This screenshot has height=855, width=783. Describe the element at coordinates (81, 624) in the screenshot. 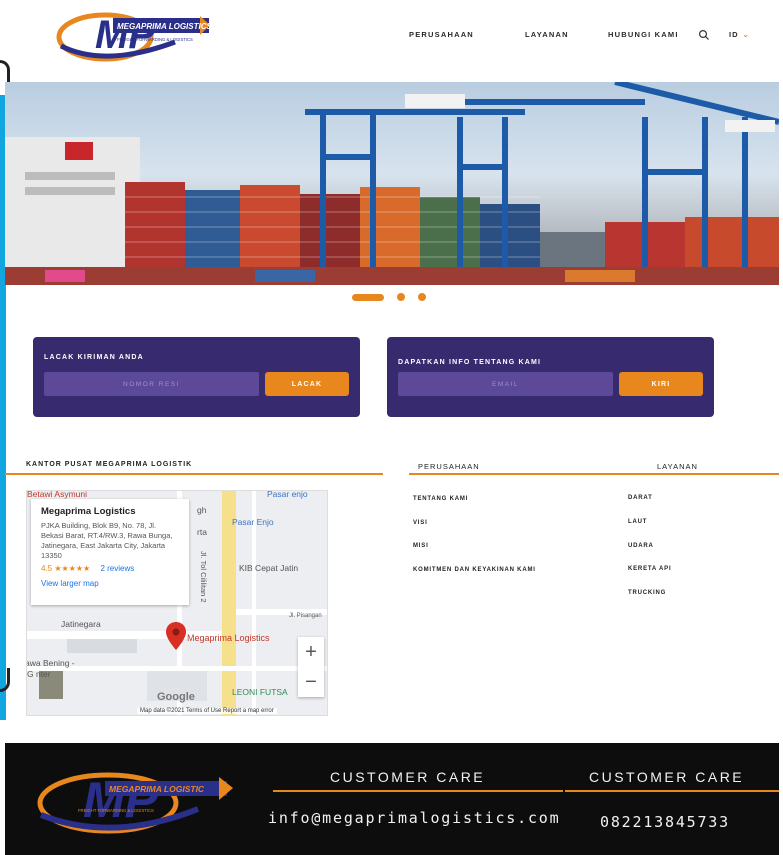

I see `map-label-jatinegara: Jatinegara` at that location.